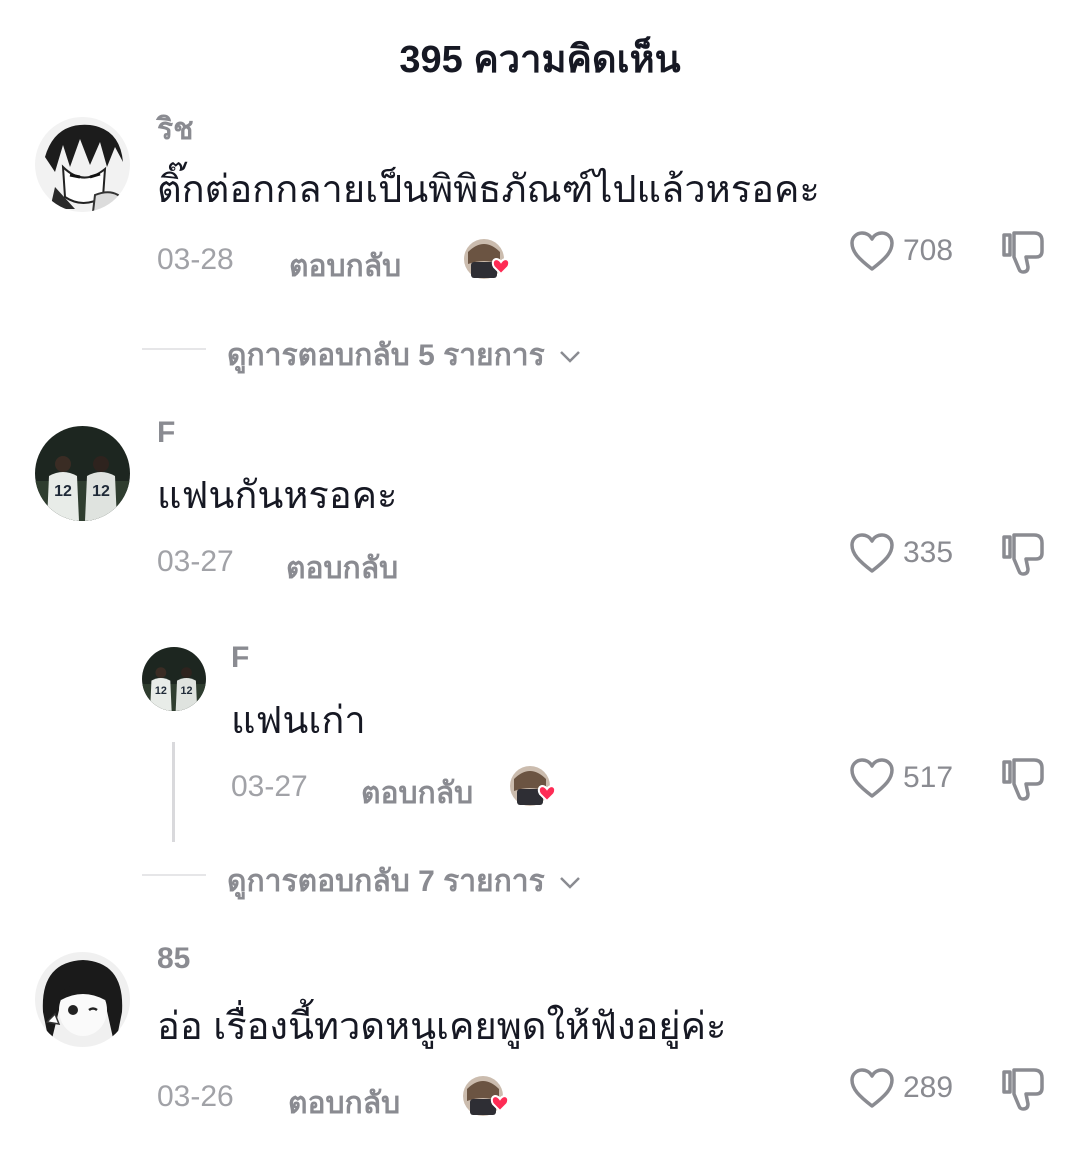 Image resolution: width=1080 pixels, height=1165 pixels. Describe the element at coordinates (928, 250) in the screenshot. I see `like-count: 708` at that location.